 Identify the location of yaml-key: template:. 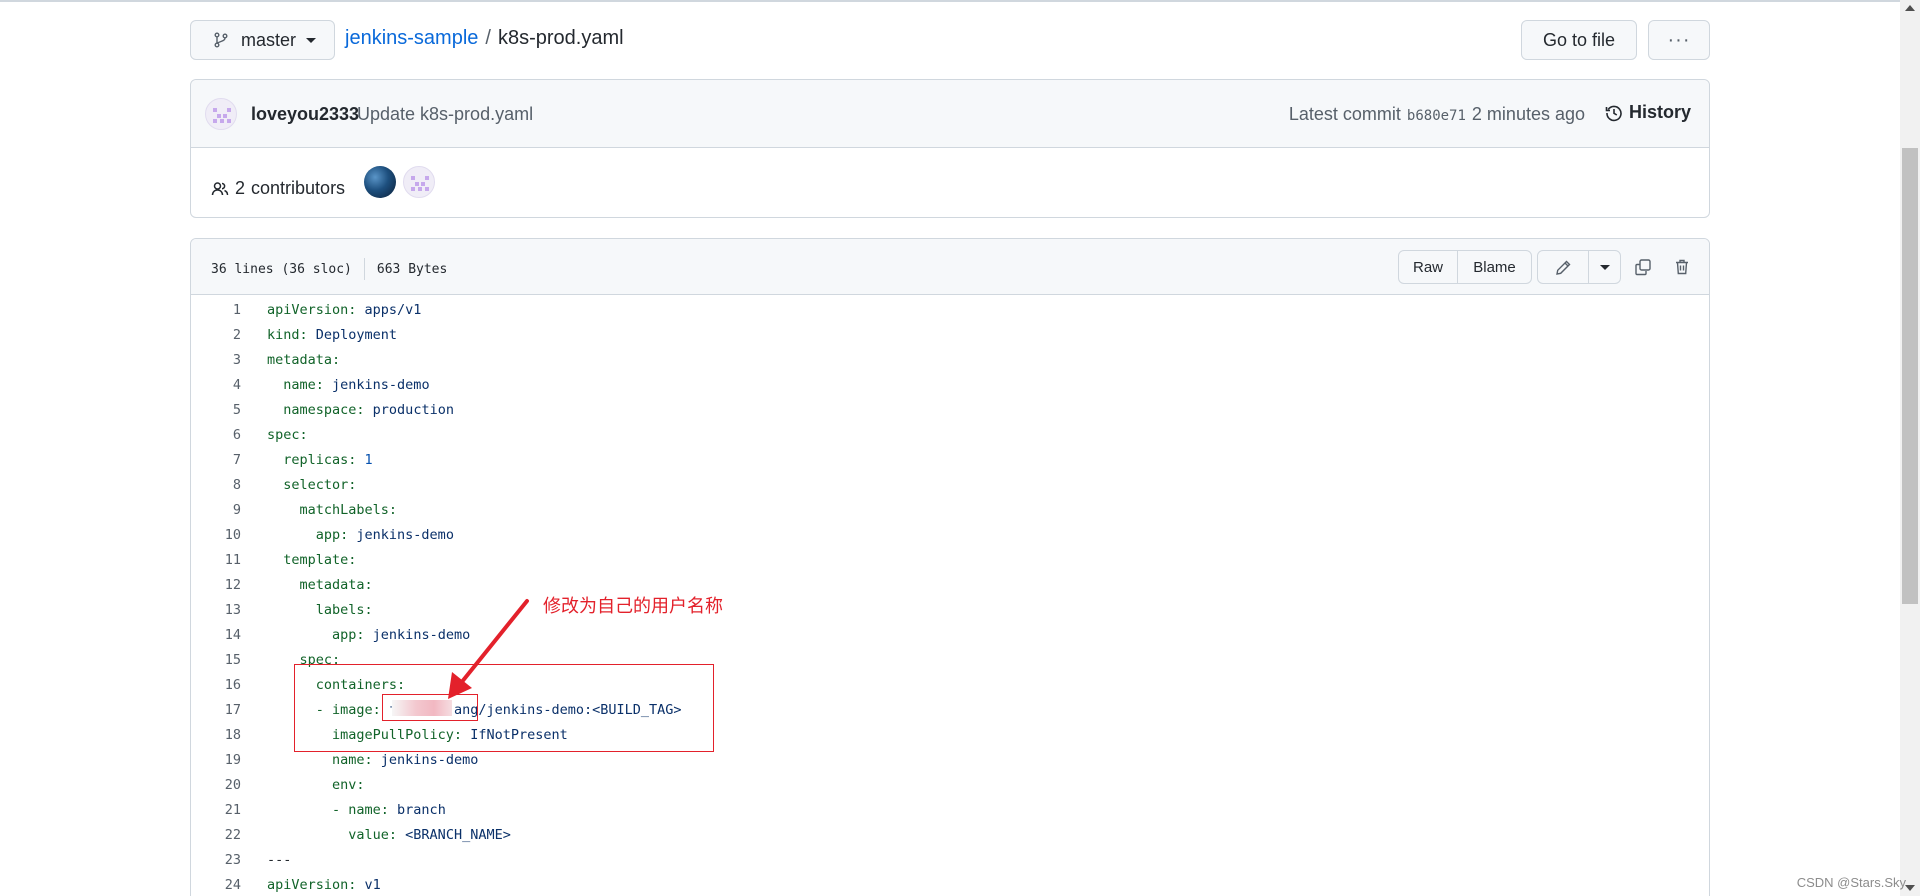
(312, 559).